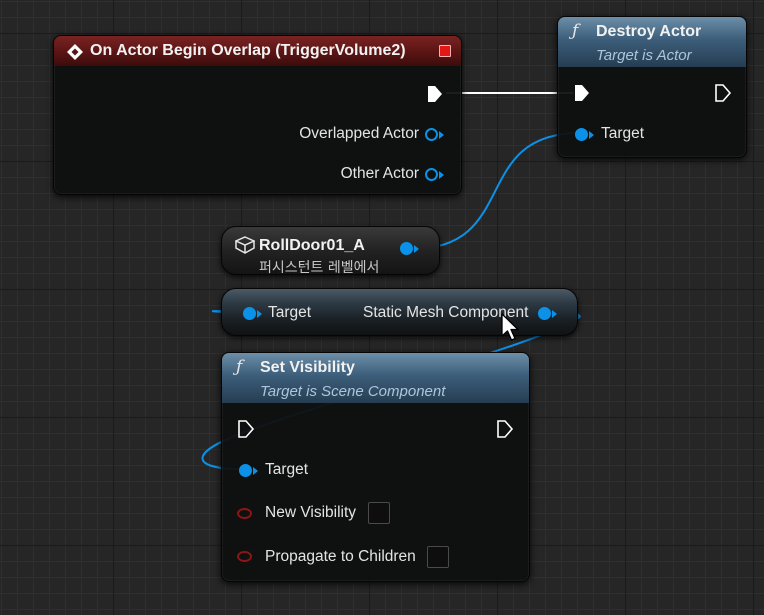  What do you see at coordinates (248, 50) in the screenshot?
I see `event-node-title: On Actor Begin Overlap (TriggerVolume2)` at bounding box center [248, 50].